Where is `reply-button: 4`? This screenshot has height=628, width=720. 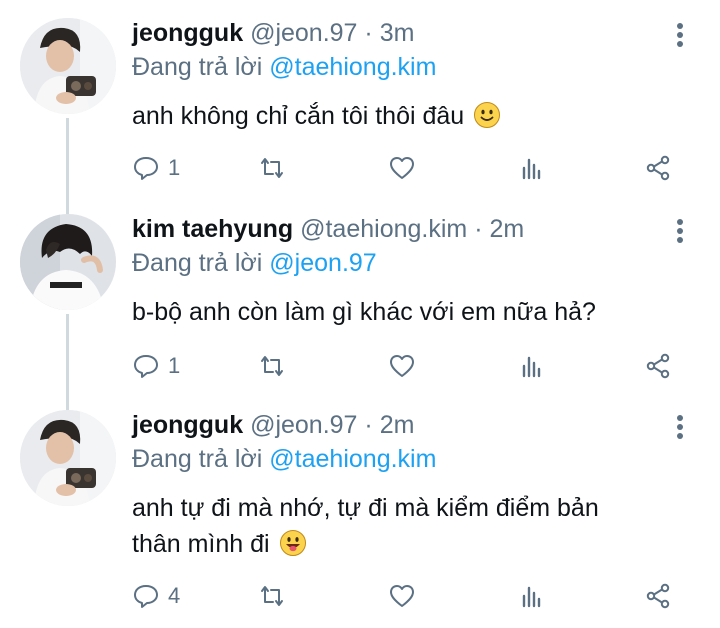
reply-button: 4 is located at coordinates (156, 596).